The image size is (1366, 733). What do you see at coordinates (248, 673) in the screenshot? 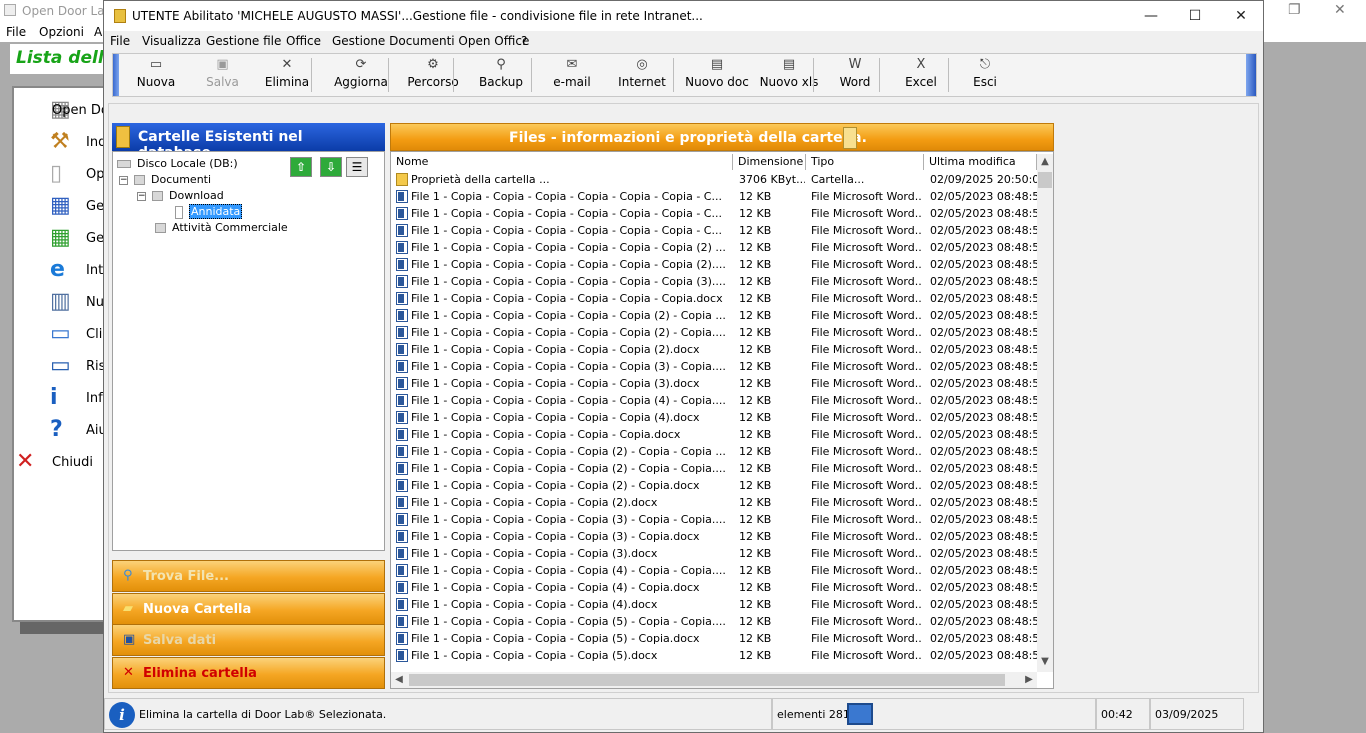
I see `delete-folder-button: ✕ Elimina cartella` at bounding box center [248, 673].